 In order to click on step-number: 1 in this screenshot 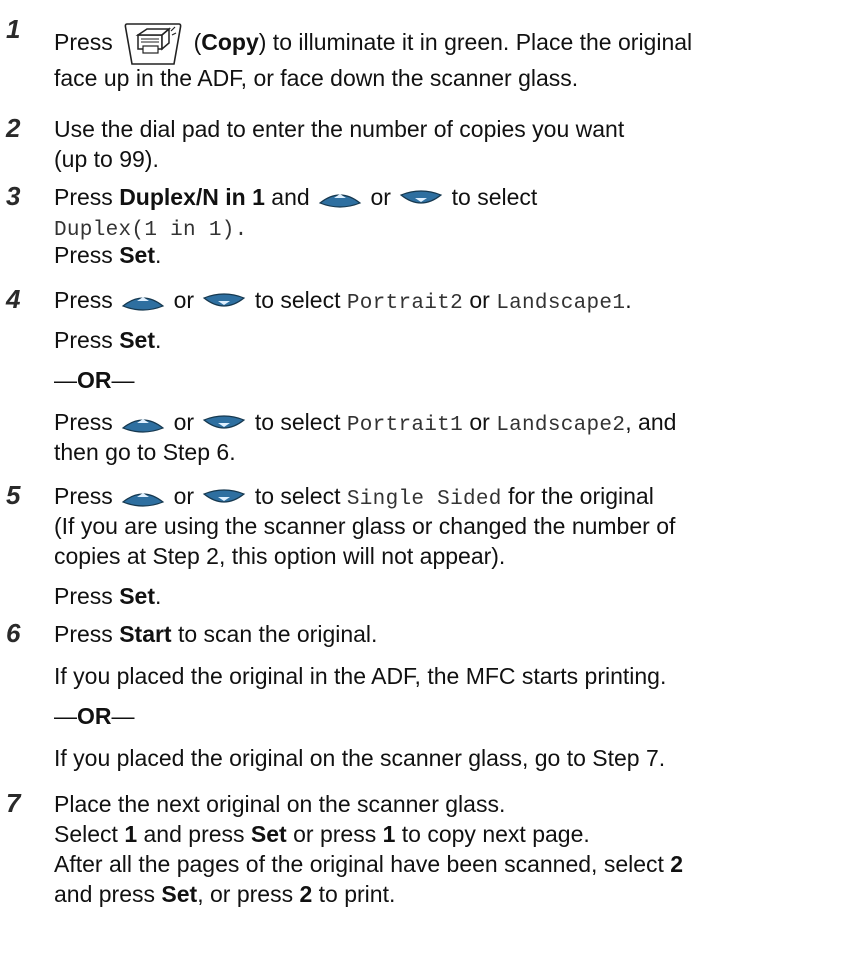, I will do `click(13, 29)`.